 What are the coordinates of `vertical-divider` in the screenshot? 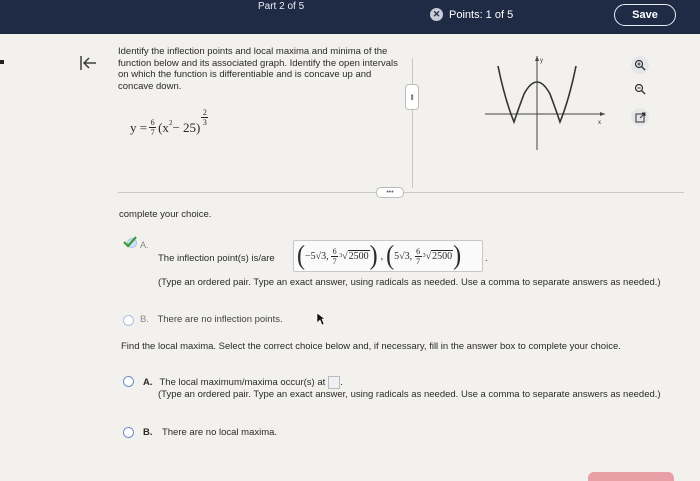 It's located at (412, 123).